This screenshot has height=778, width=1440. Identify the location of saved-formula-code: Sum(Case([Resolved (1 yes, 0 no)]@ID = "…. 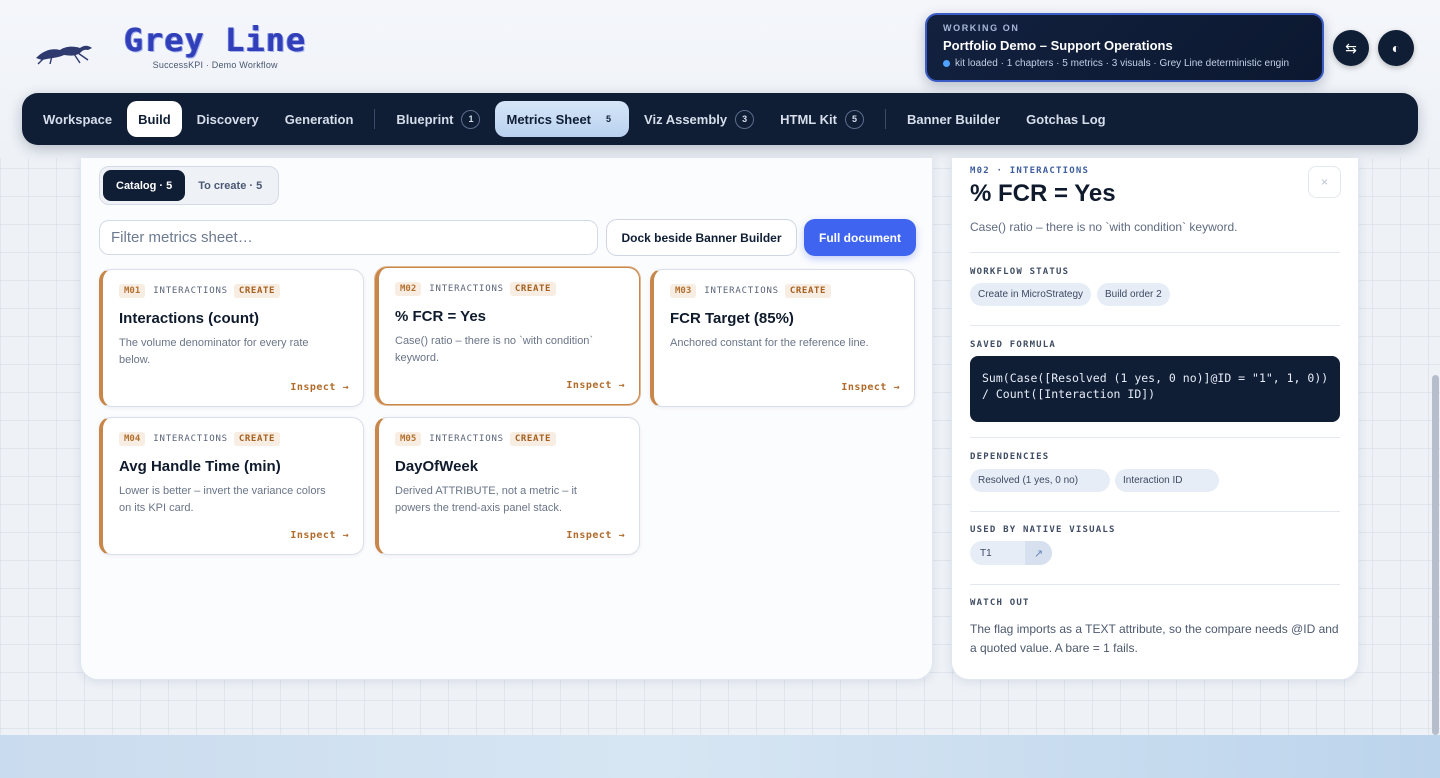
(1155, 389).